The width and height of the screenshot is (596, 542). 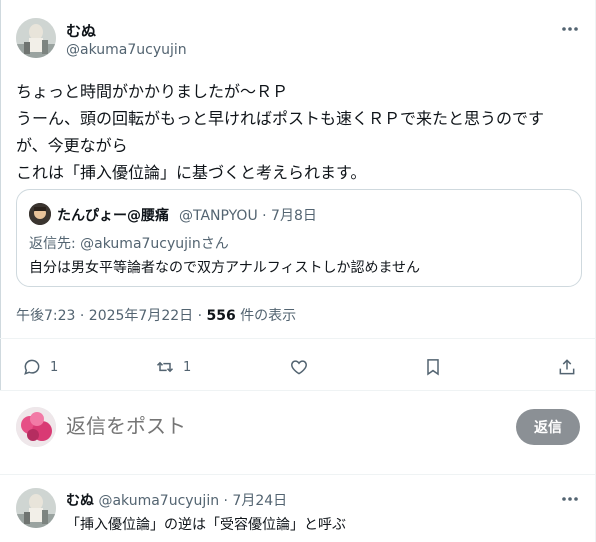 What do you see at coordinates (548, 427) in the screenshot?
I see `reply-button: 返信` at bounding box center [548, 427].